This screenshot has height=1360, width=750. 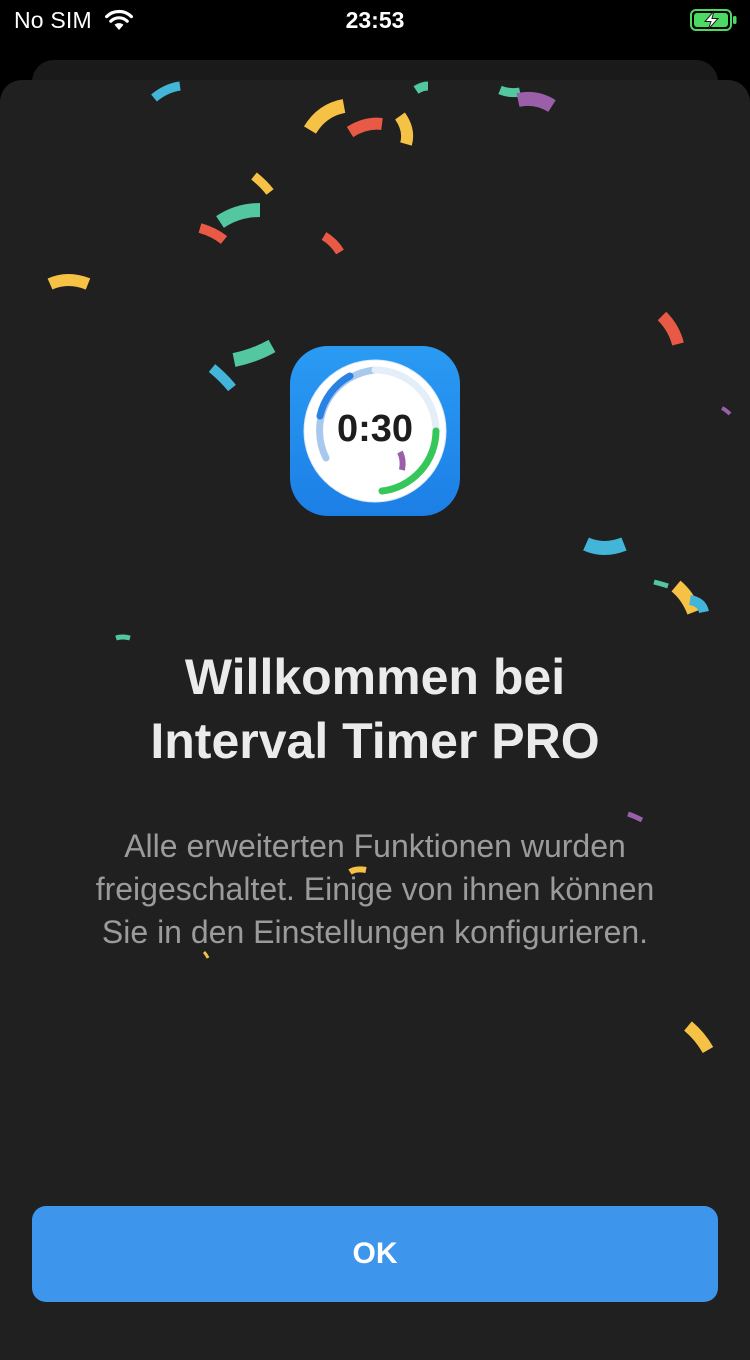 What do you see at coordinates (375, 741) in the screenshot?
I see `welcome-title-line: Interval Timer PRO` at bounding box center [375, 741].